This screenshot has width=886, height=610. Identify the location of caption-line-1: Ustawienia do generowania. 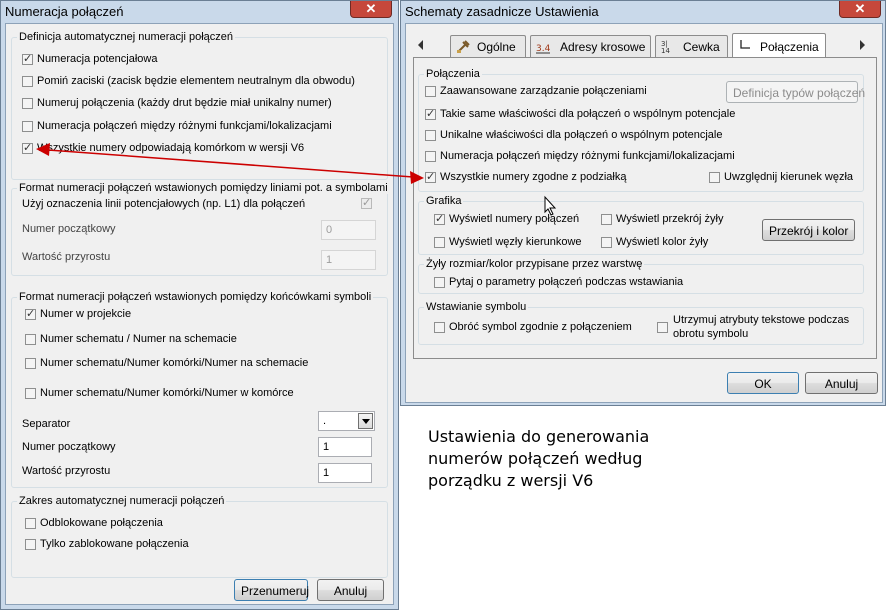
(539, 436).